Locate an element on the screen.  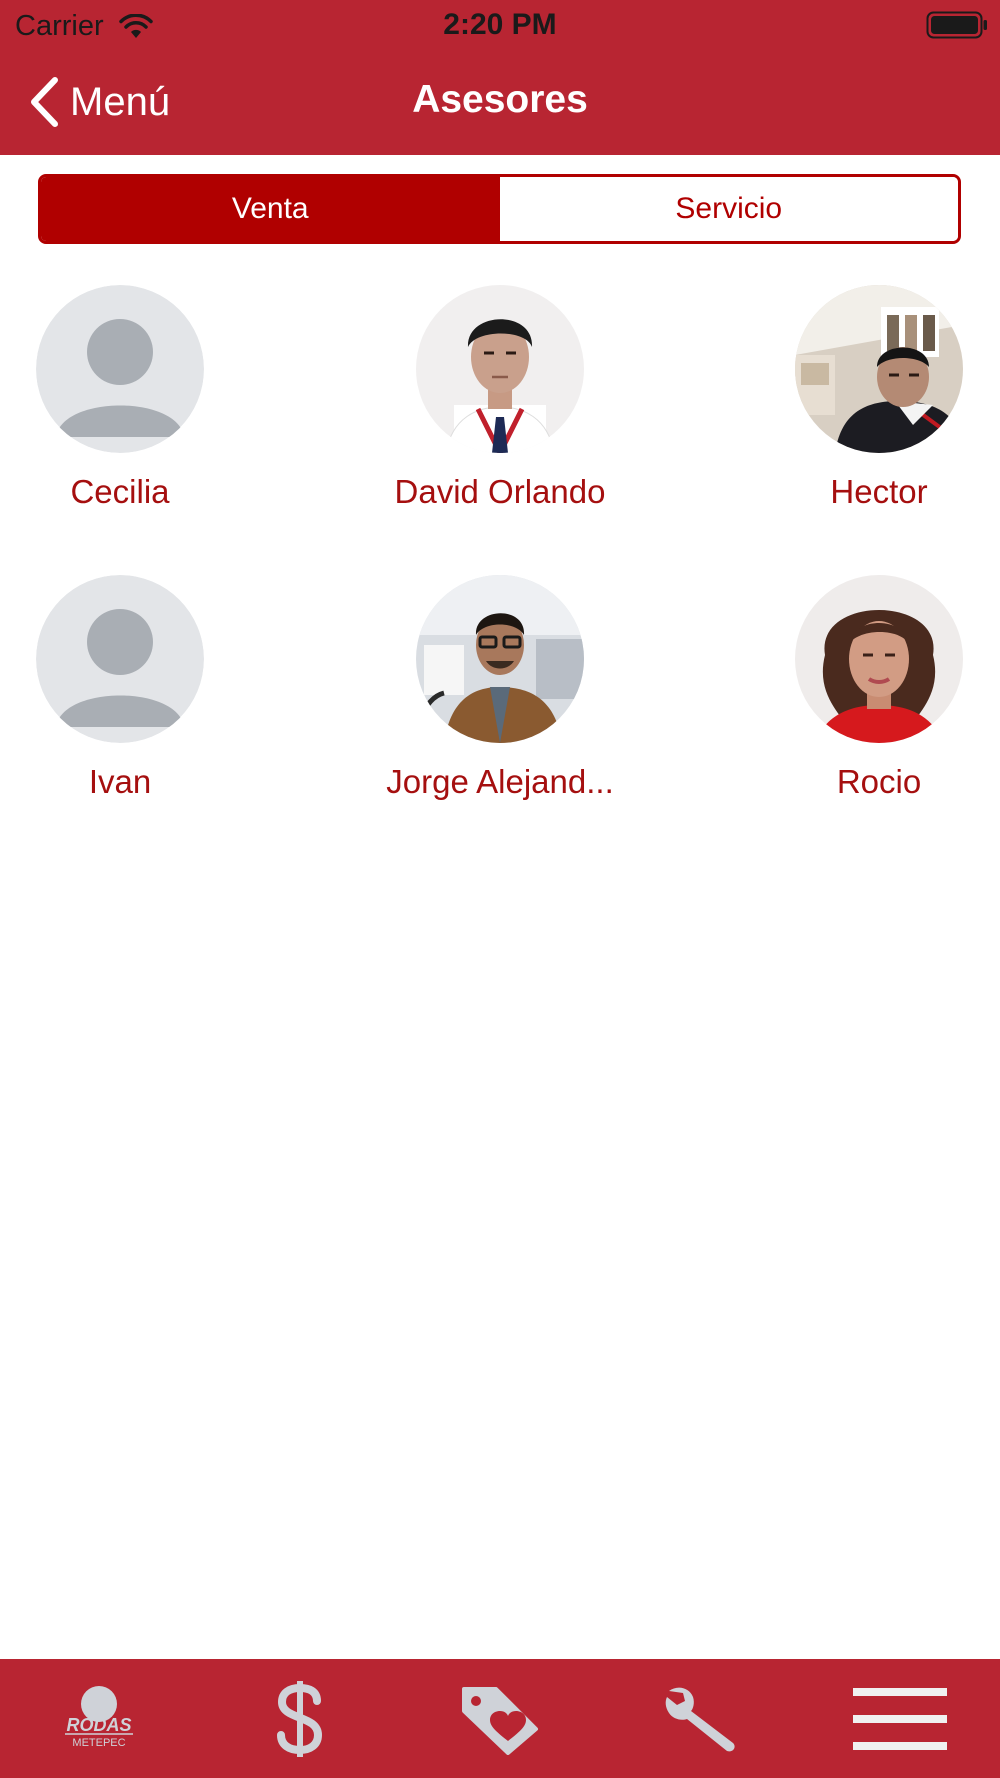
dollar-icon is located at coordinates (300, 1718).